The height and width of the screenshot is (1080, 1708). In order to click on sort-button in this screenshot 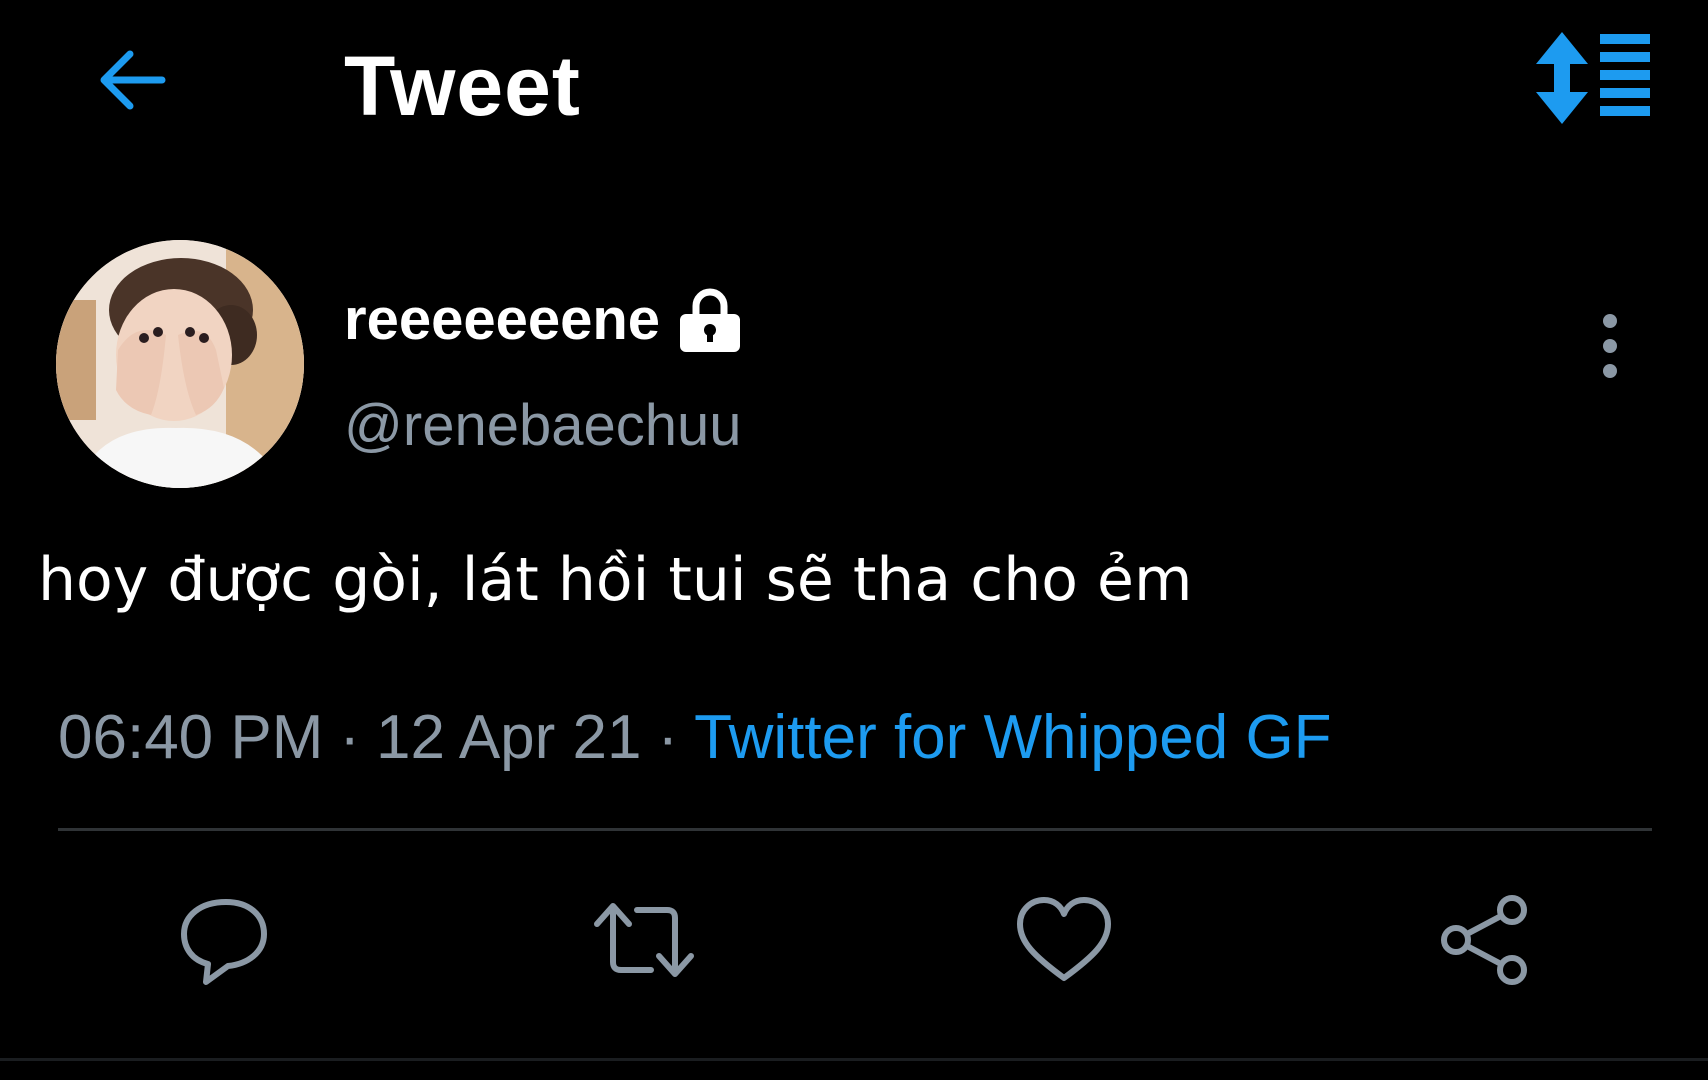, I will do `click(1594, 78)`.